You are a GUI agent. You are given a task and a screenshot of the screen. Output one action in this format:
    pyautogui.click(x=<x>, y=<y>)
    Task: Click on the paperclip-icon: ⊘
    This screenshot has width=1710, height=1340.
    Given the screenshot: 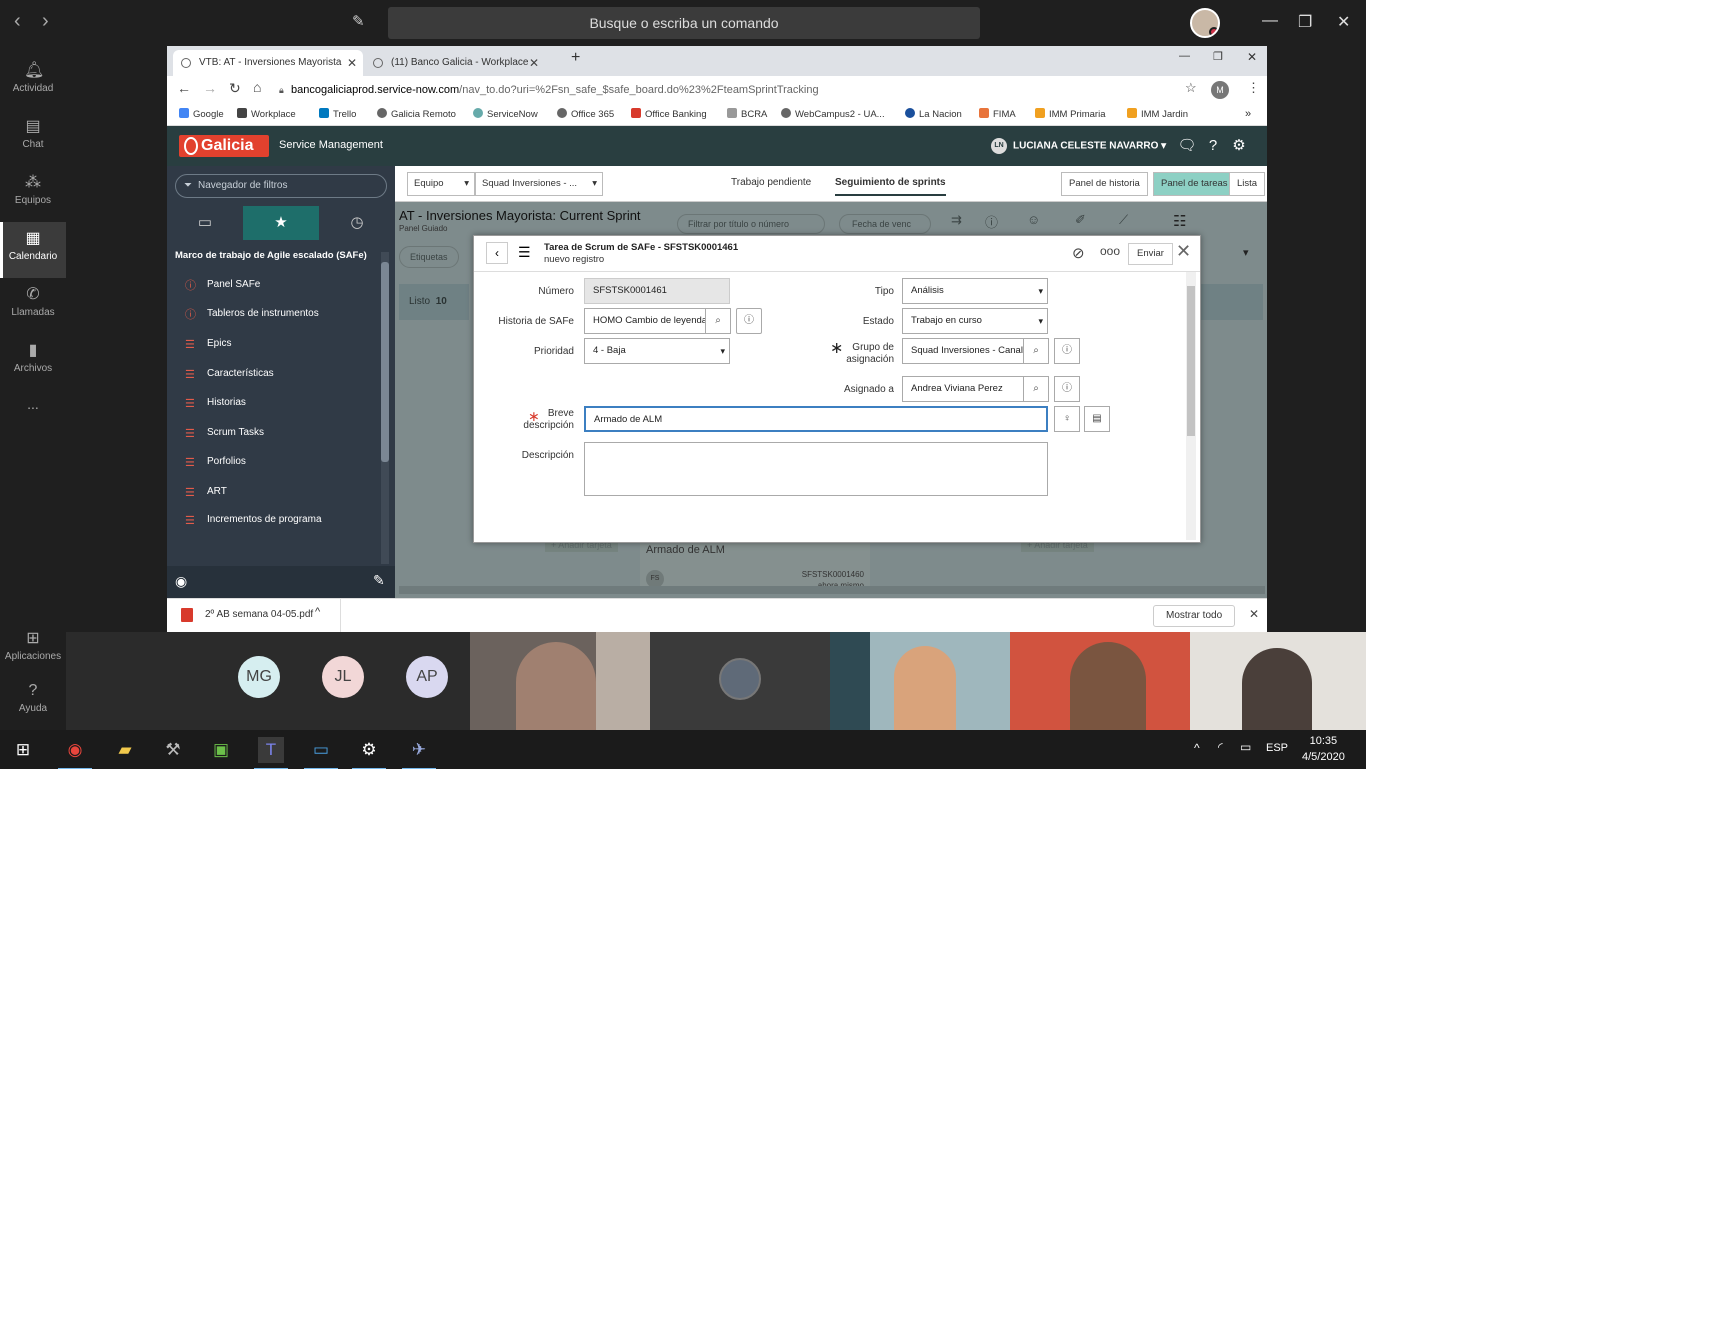 What is the action you would take?
    pyautogui.click(x=1078, y=253)
    